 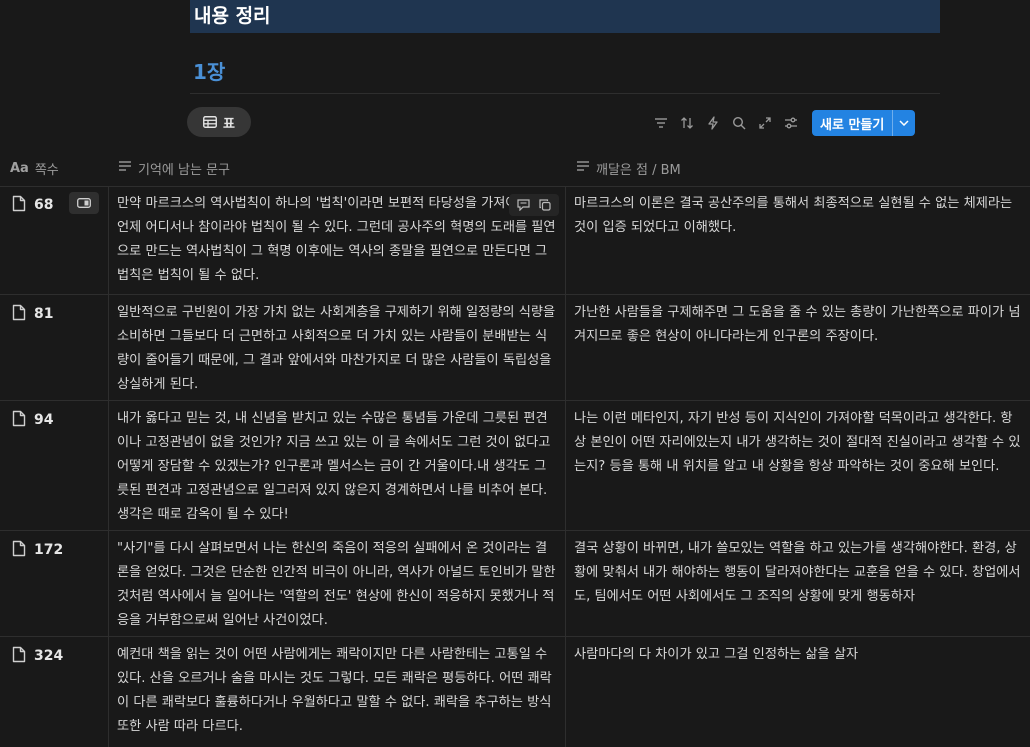 I want to click on new-button-label: 새로 만들기, so click(x=852, y=123).